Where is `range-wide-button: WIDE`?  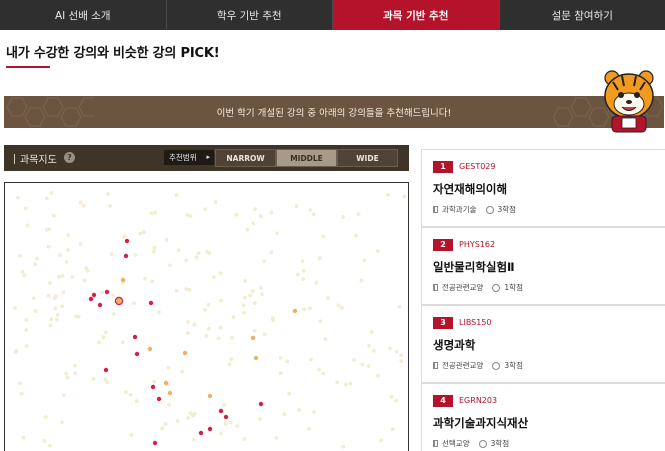
range-wide-button: WIDE is located at coordinates (367, 158).